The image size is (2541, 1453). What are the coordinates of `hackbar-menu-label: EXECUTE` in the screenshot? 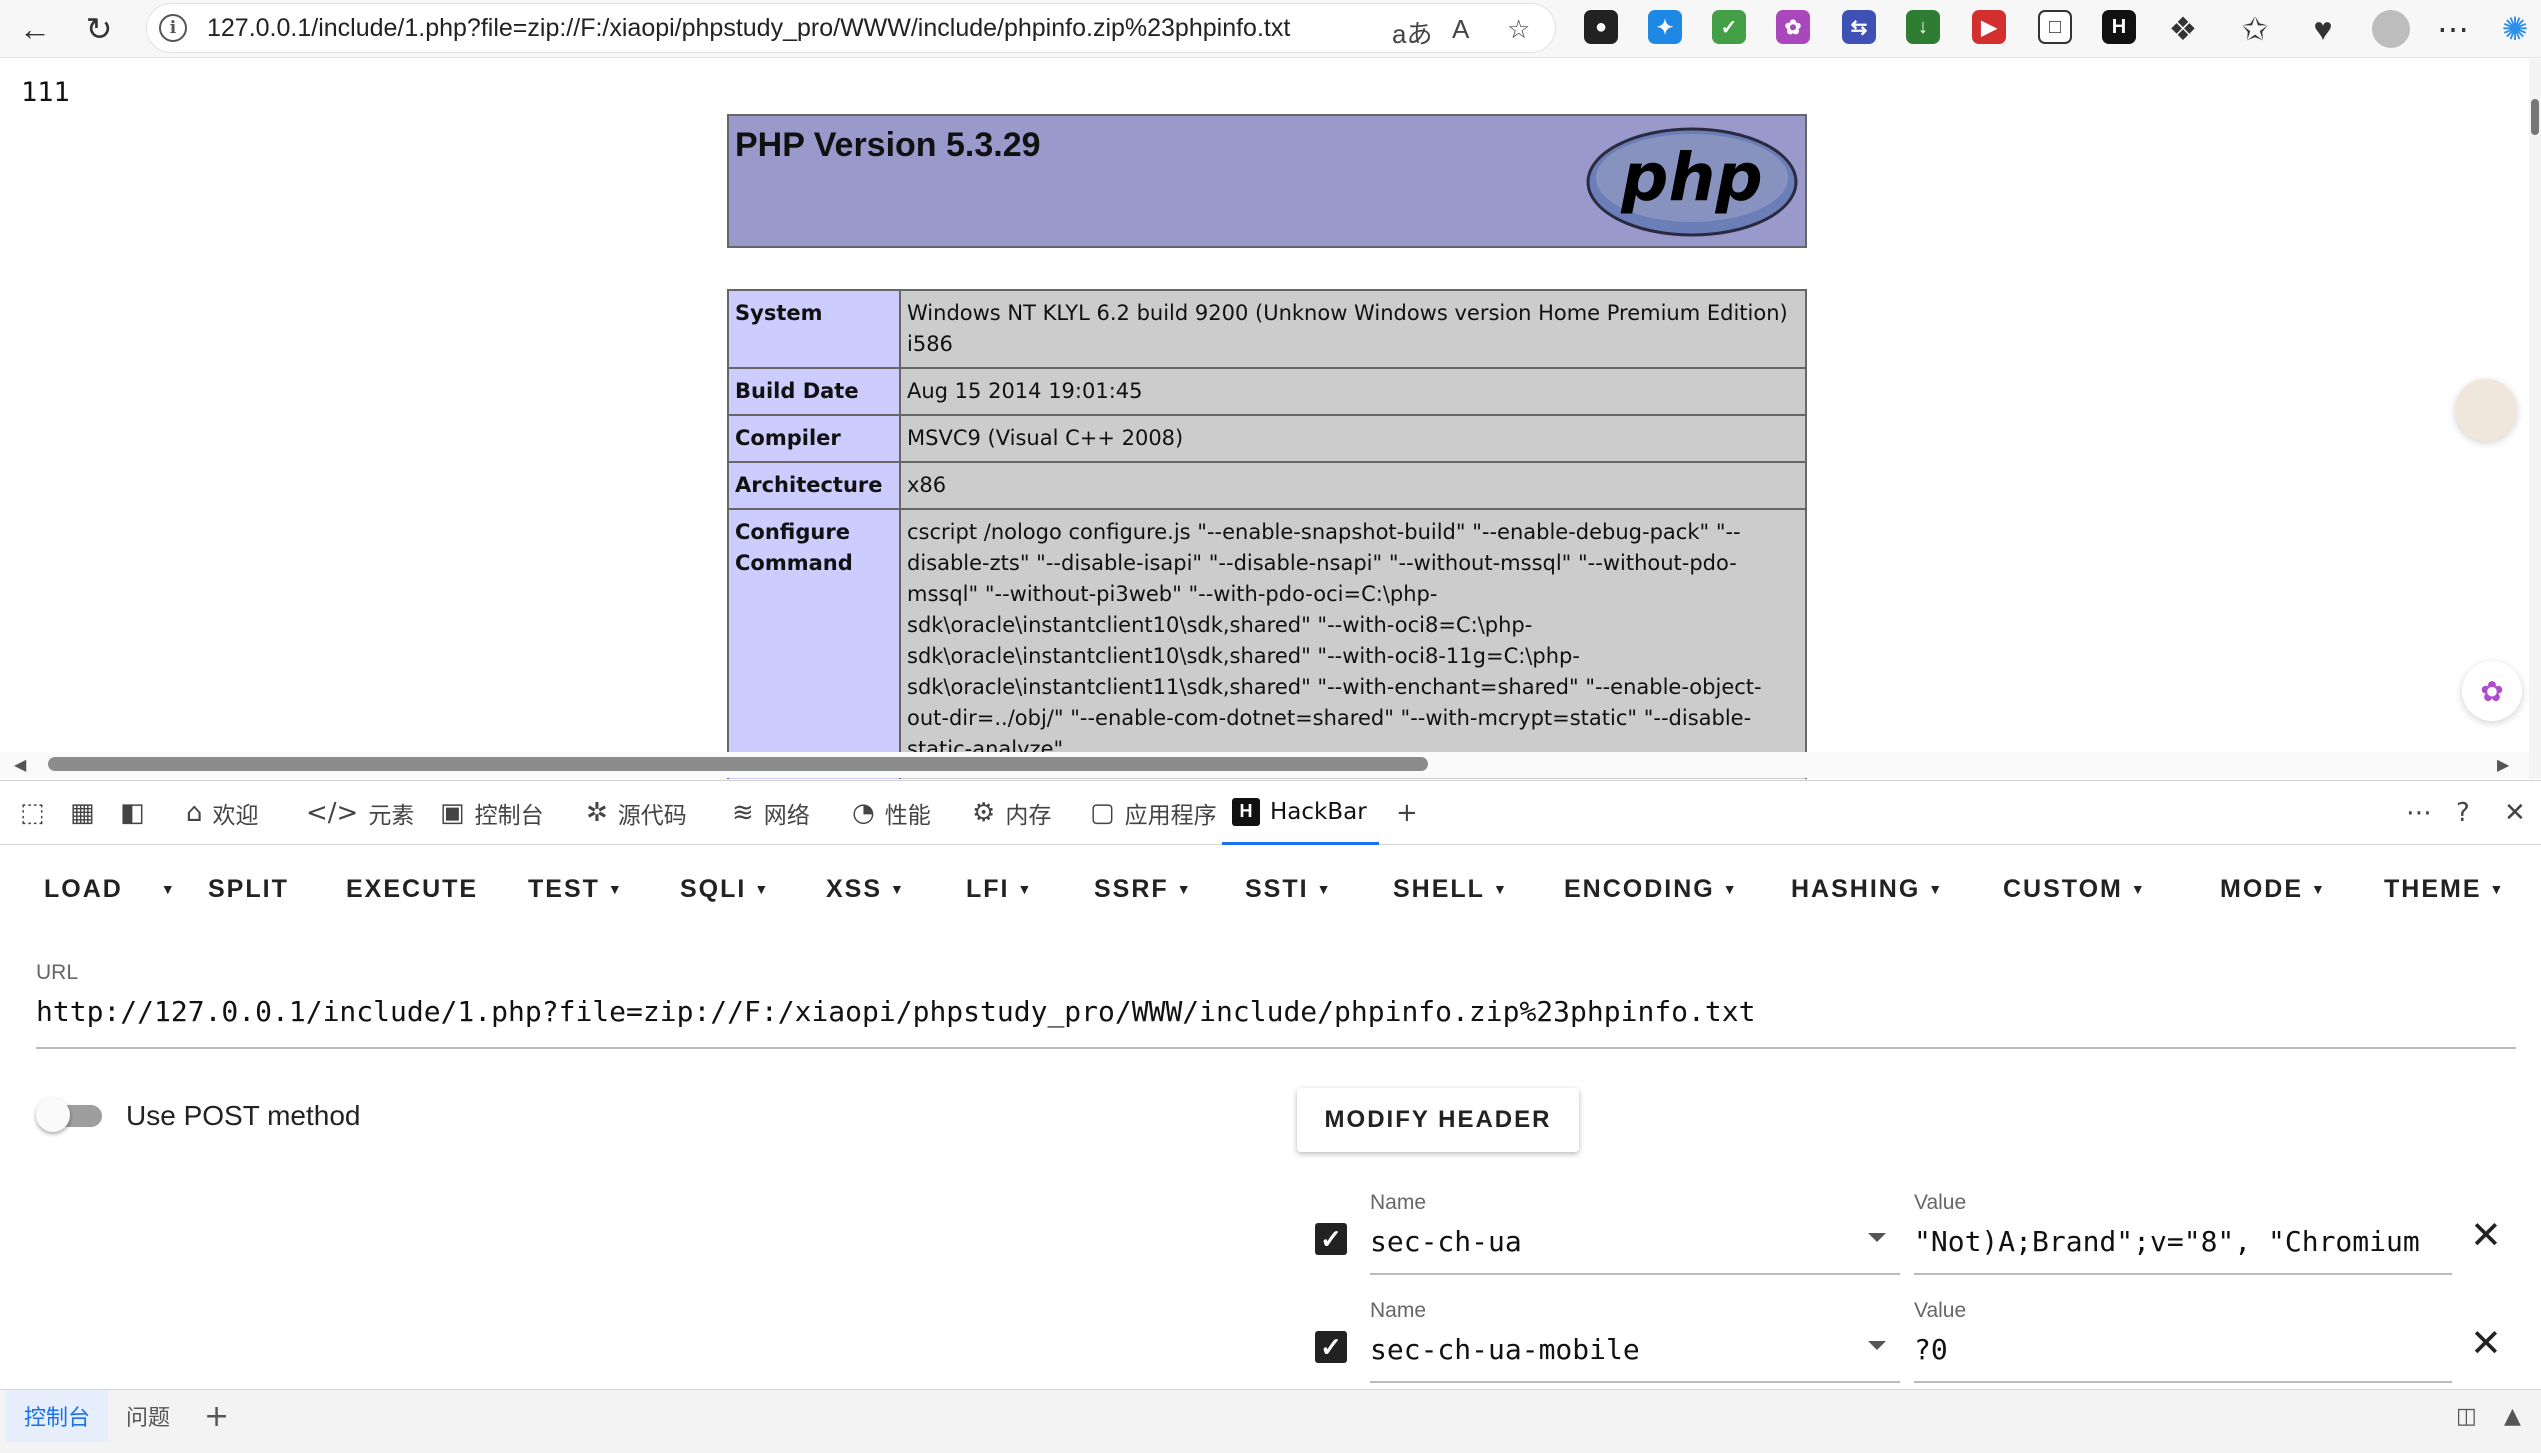 It's located at (412, 889).